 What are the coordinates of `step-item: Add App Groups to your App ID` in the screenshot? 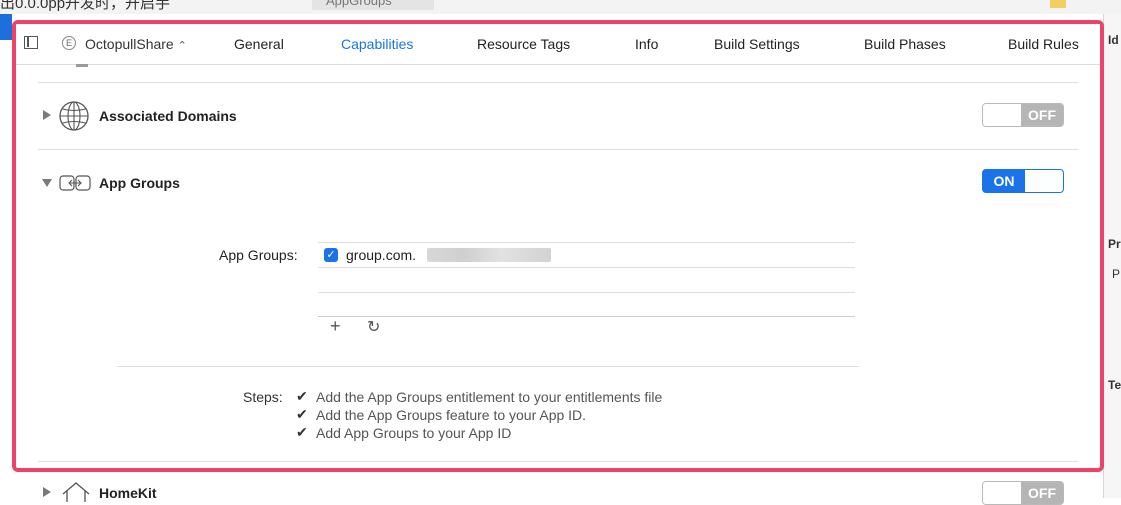 It's located at (414, 433).